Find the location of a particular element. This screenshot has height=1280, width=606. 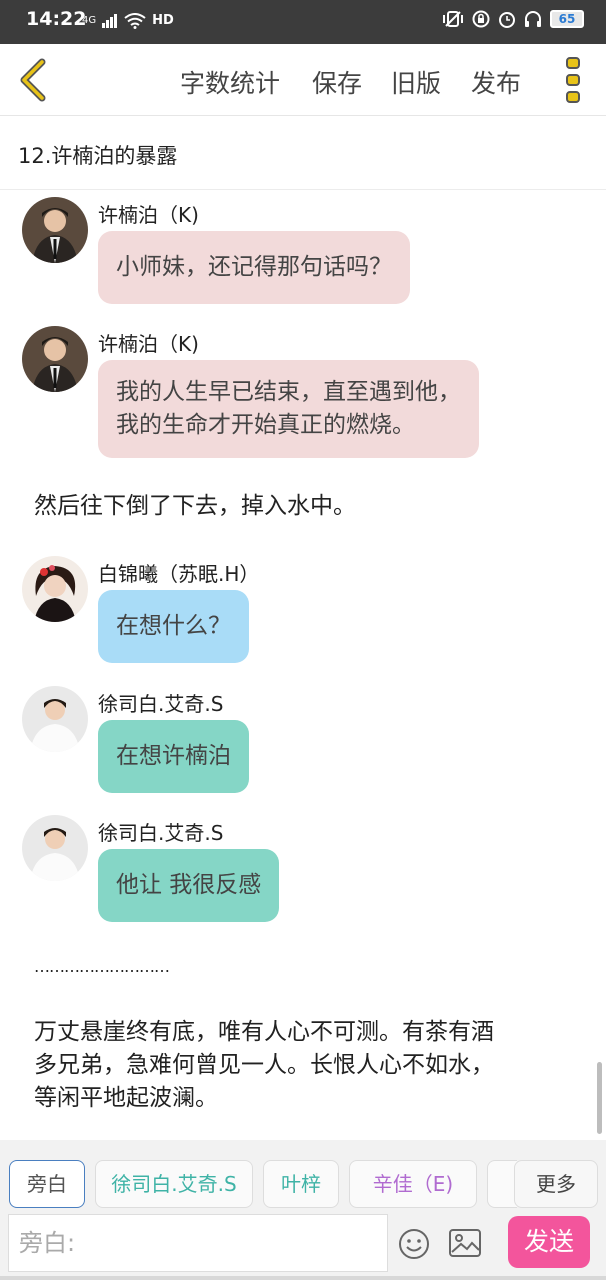

save-button: 保存 is located at coordinates (337, 82).